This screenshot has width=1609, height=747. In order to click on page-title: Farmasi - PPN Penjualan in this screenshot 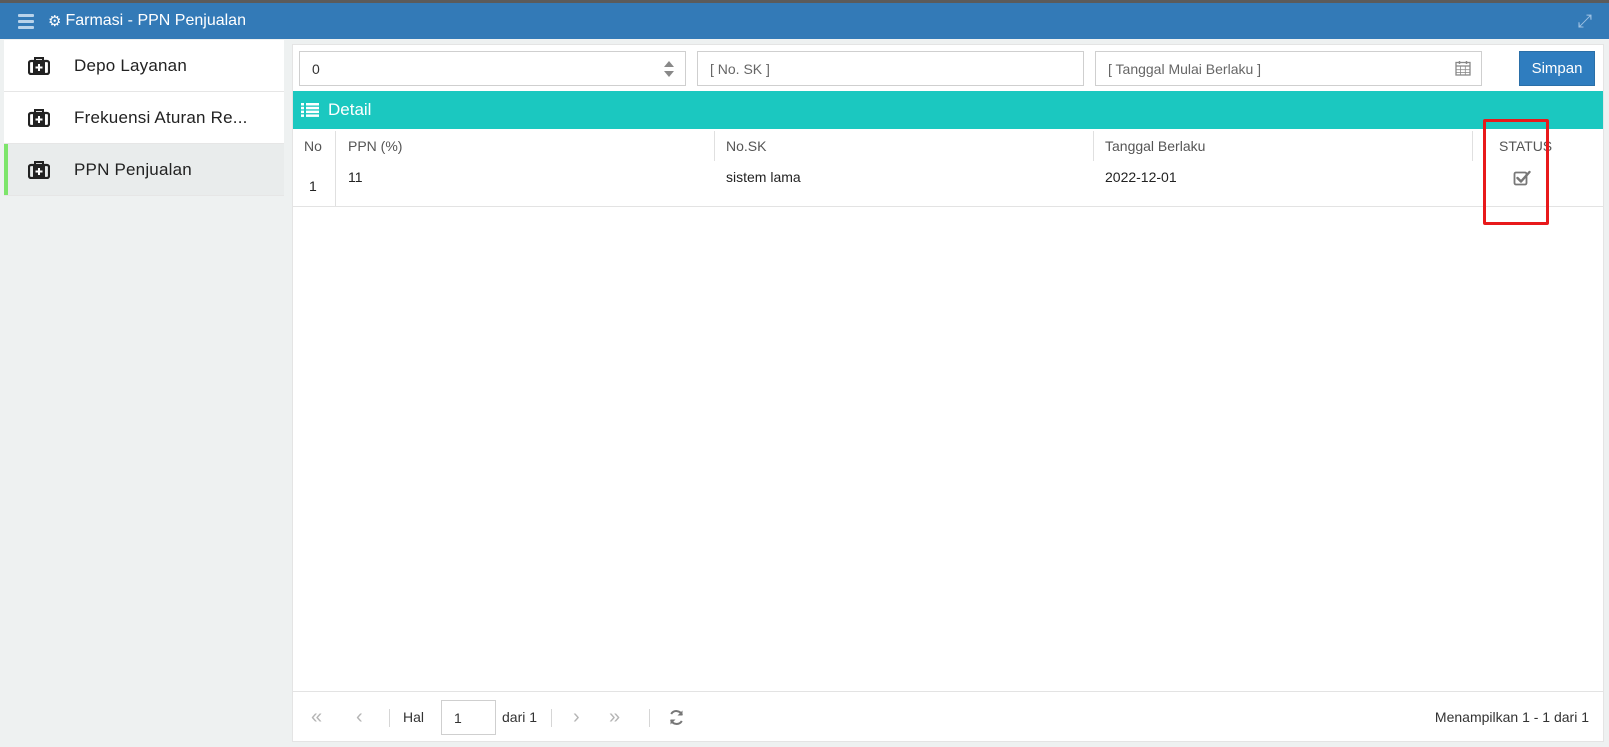, I will do `click(155, 20)`.